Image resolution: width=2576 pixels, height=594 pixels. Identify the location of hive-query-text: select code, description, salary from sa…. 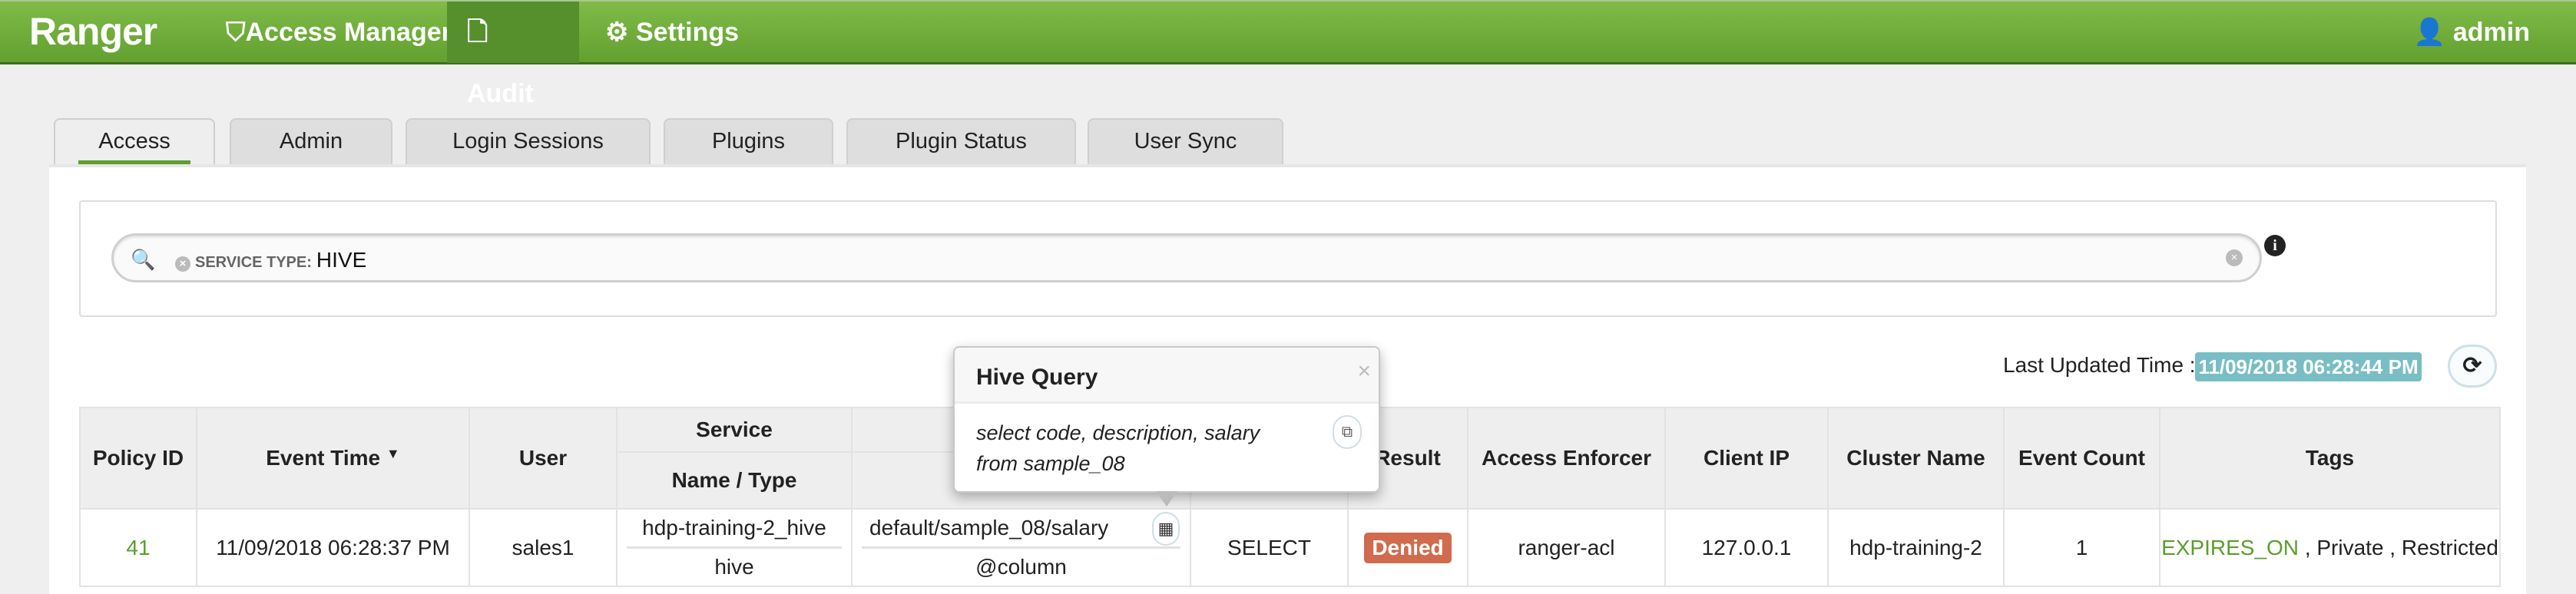
(1118, 448).